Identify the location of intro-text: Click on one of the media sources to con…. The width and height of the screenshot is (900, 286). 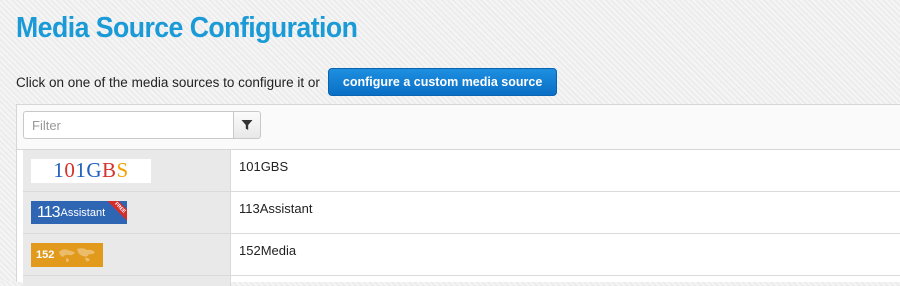
(168, 82).